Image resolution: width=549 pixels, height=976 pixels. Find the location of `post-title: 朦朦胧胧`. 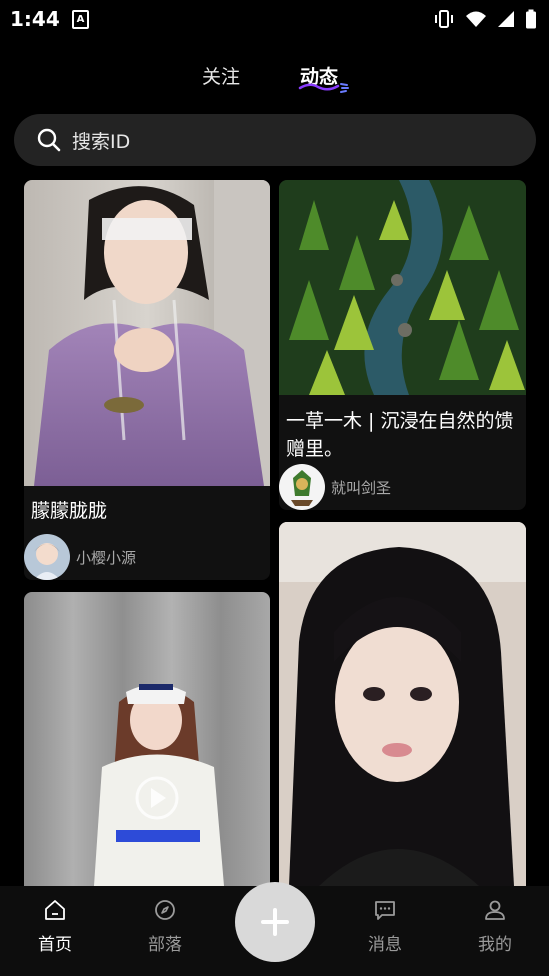

post-title: 朦朦胧胧 is located at coordinates (69, 511).